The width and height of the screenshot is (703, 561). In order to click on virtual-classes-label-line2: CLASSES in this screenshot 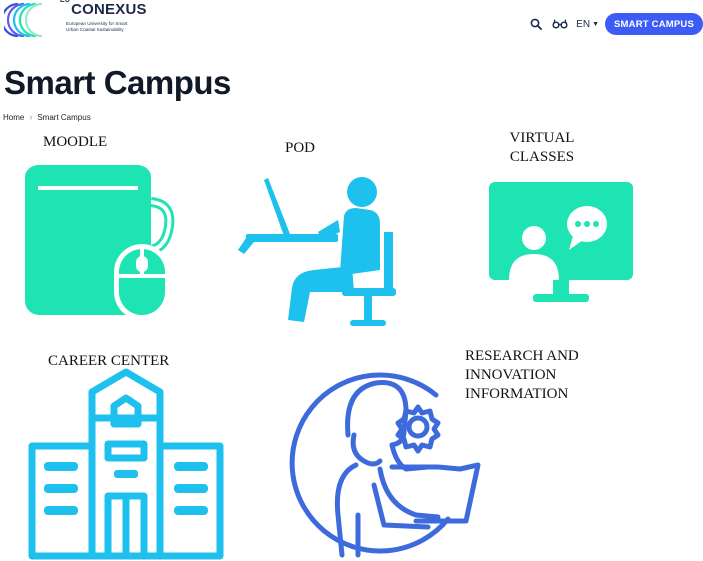, I will do `click(542, 157)`.